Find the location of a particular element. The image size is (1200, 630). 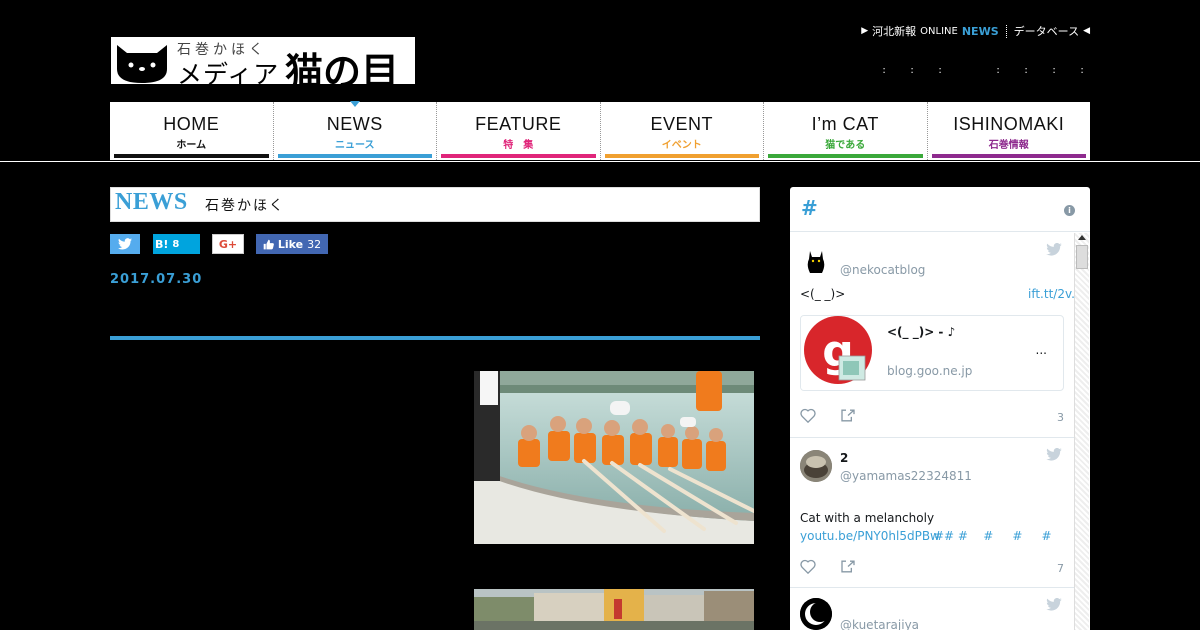

tweet-link: youtu.be/PNY0hl5dPBw is located at coordinates (870, 536).